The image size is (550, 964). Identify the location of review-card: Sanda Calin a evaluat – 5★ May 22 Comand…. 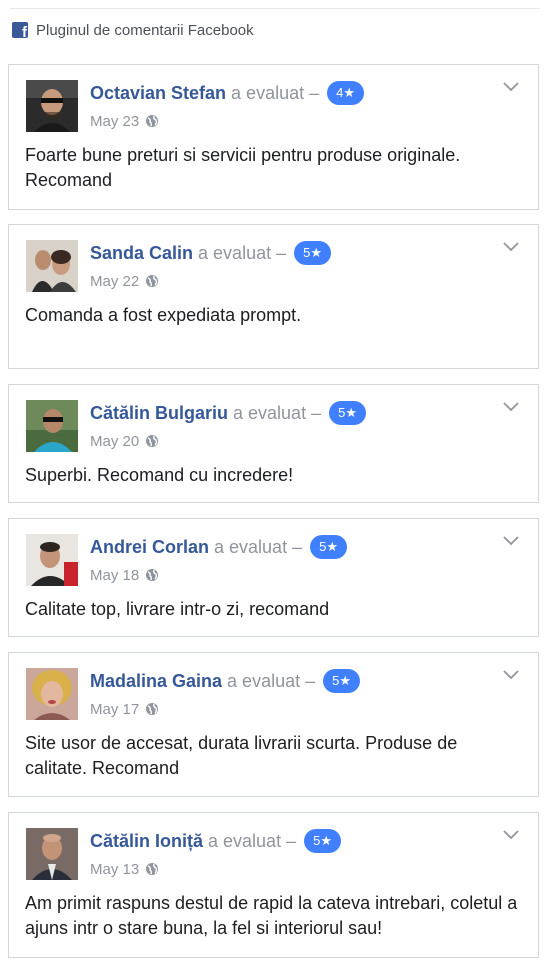
(273, 296).